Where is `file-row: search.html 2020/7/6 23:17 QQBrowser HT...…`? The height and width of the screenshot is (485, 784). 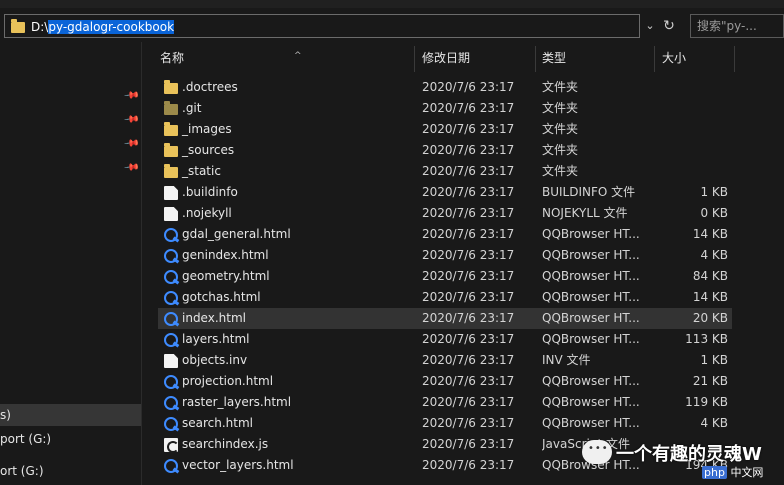
file-row: search.html 2020/7/6 23:17 QQBrowser HT...… is located at coordinates (445, 423).